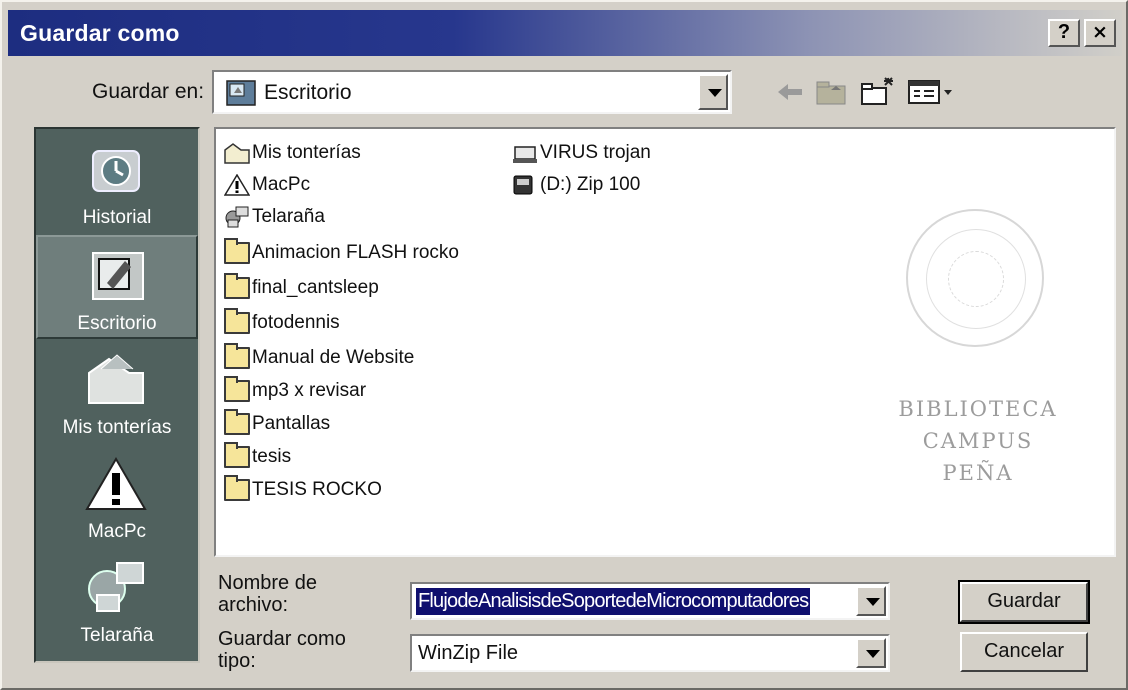  I want to click on place-label: Mis tonterías, so click(117, 427).